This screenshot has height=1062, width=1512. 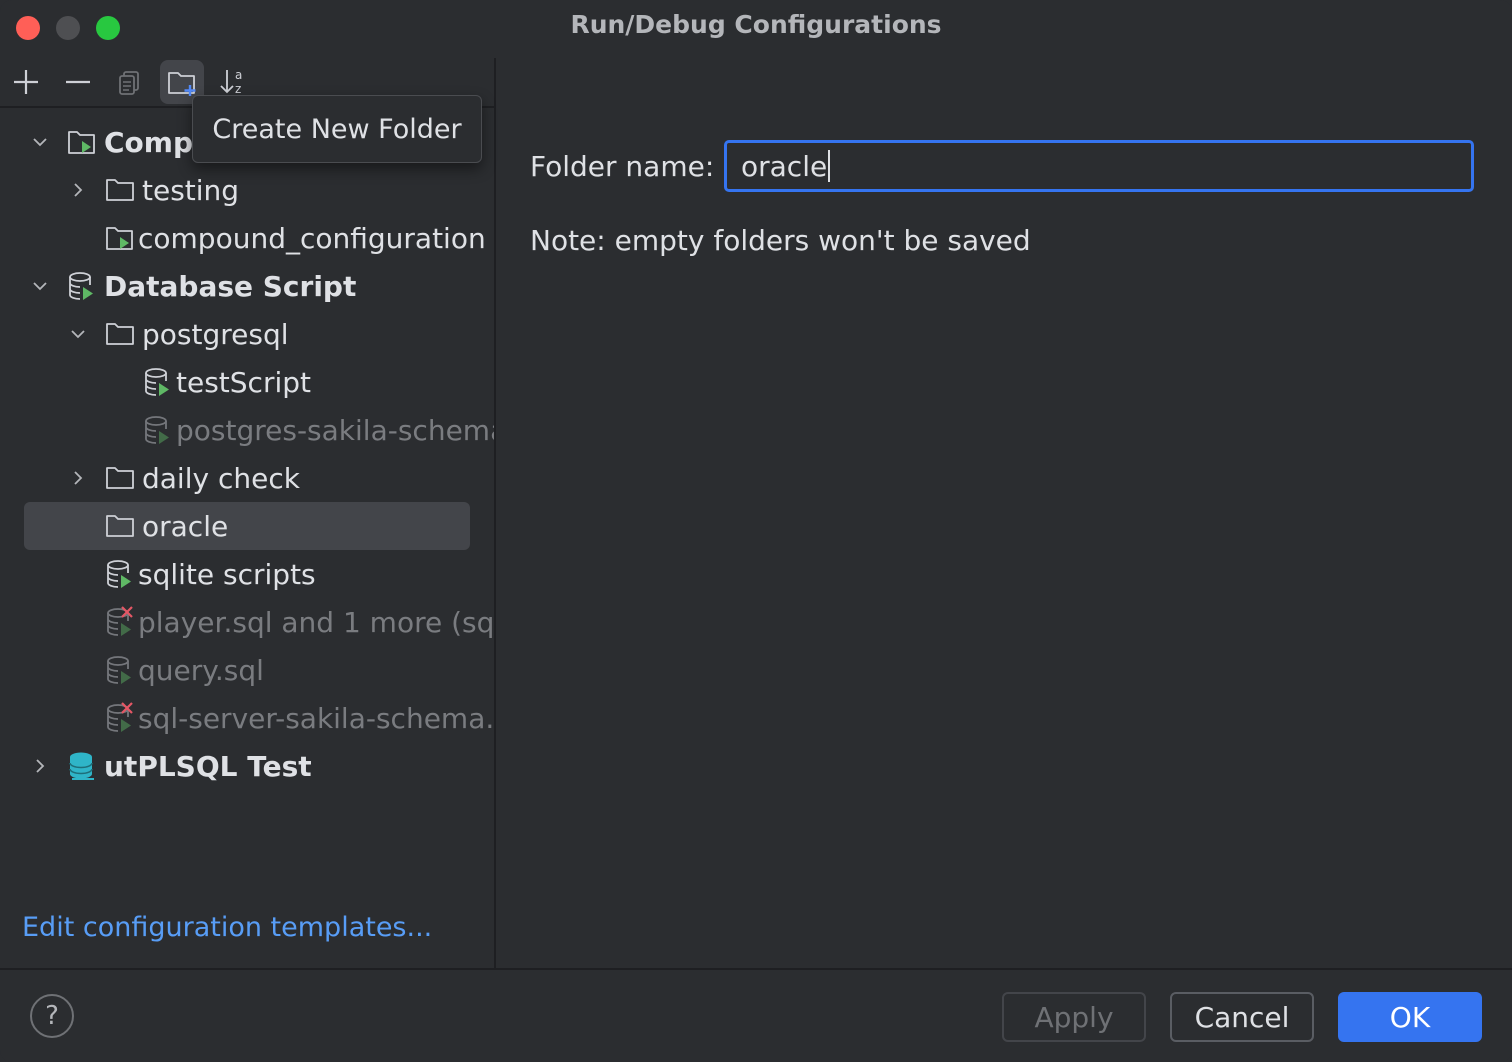 What do you see at coordinates (52, 1016) in the screenshot?
I see `help-button: ?` at bounding box center [52, 1016].